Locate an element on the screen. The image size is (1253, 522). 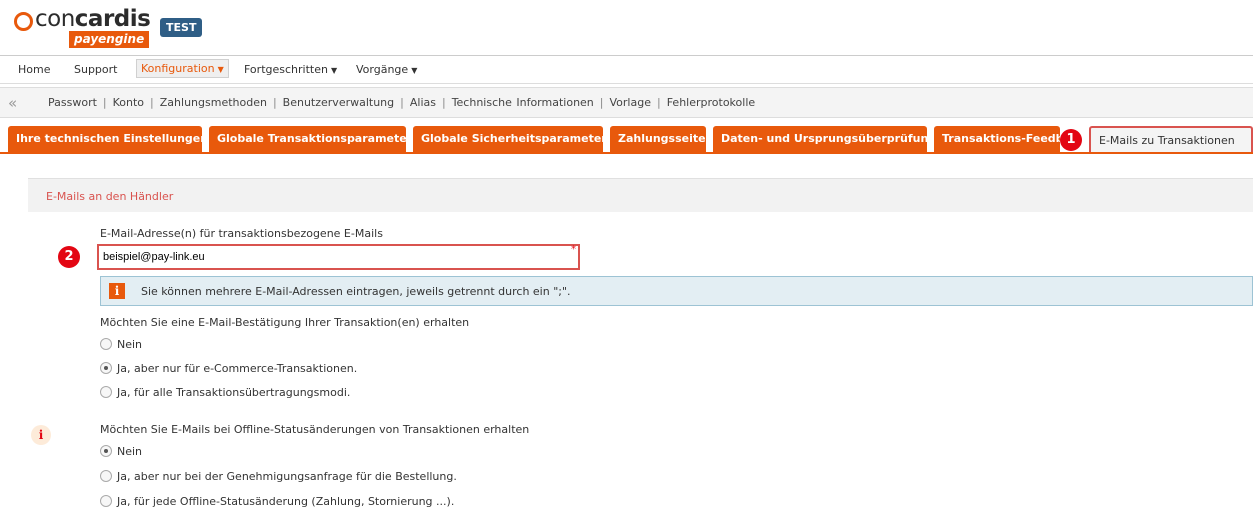
subnav-benutzerverwaltung: Benutzerverwaltung is located at coordinates (338, 102).